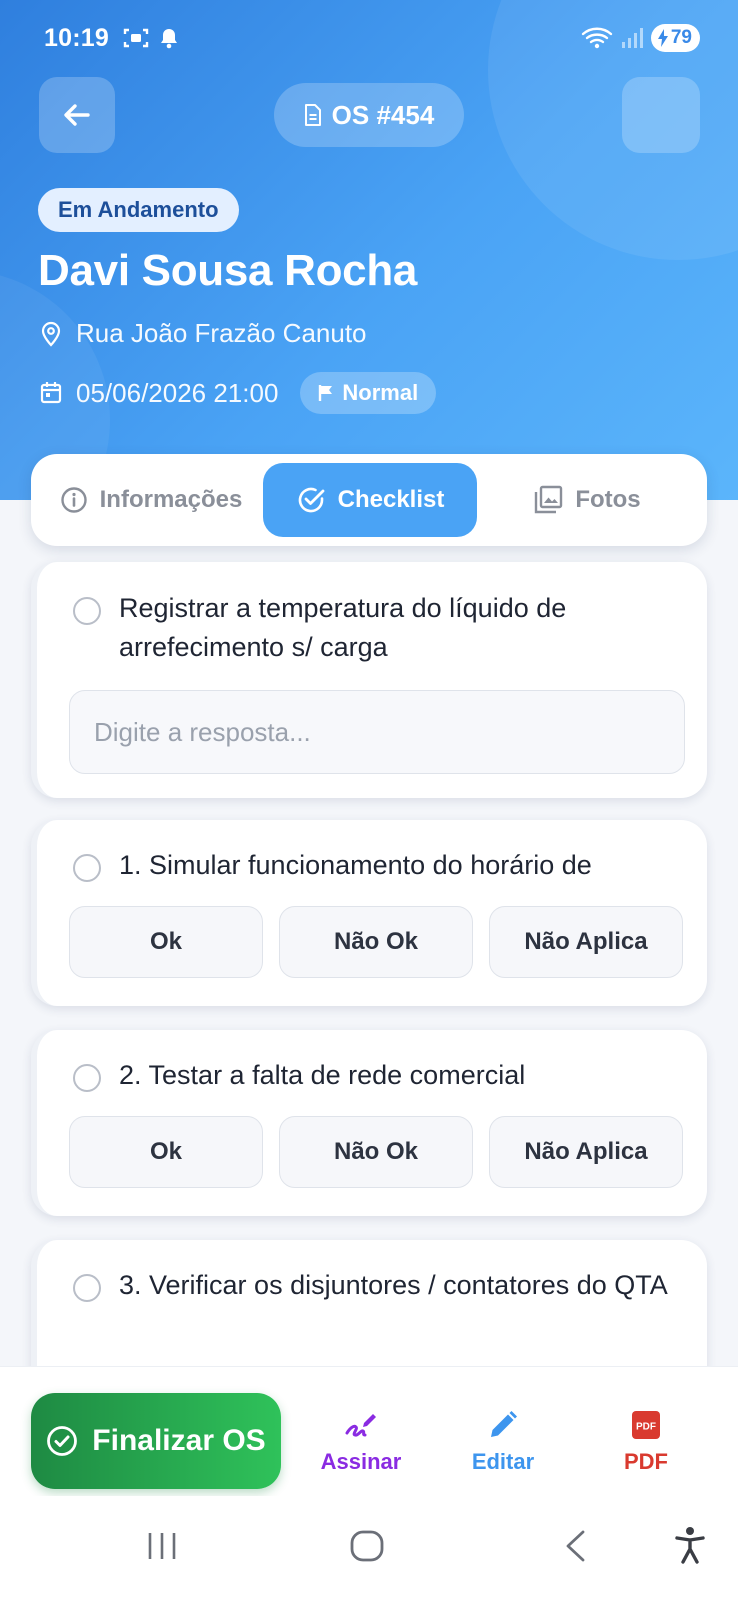 The image size is (738, 1600). What do you see at coordinates (361, 1461) in the screenshot?
I see `sign-label: Assinar` at bounding box center [361, 1461].